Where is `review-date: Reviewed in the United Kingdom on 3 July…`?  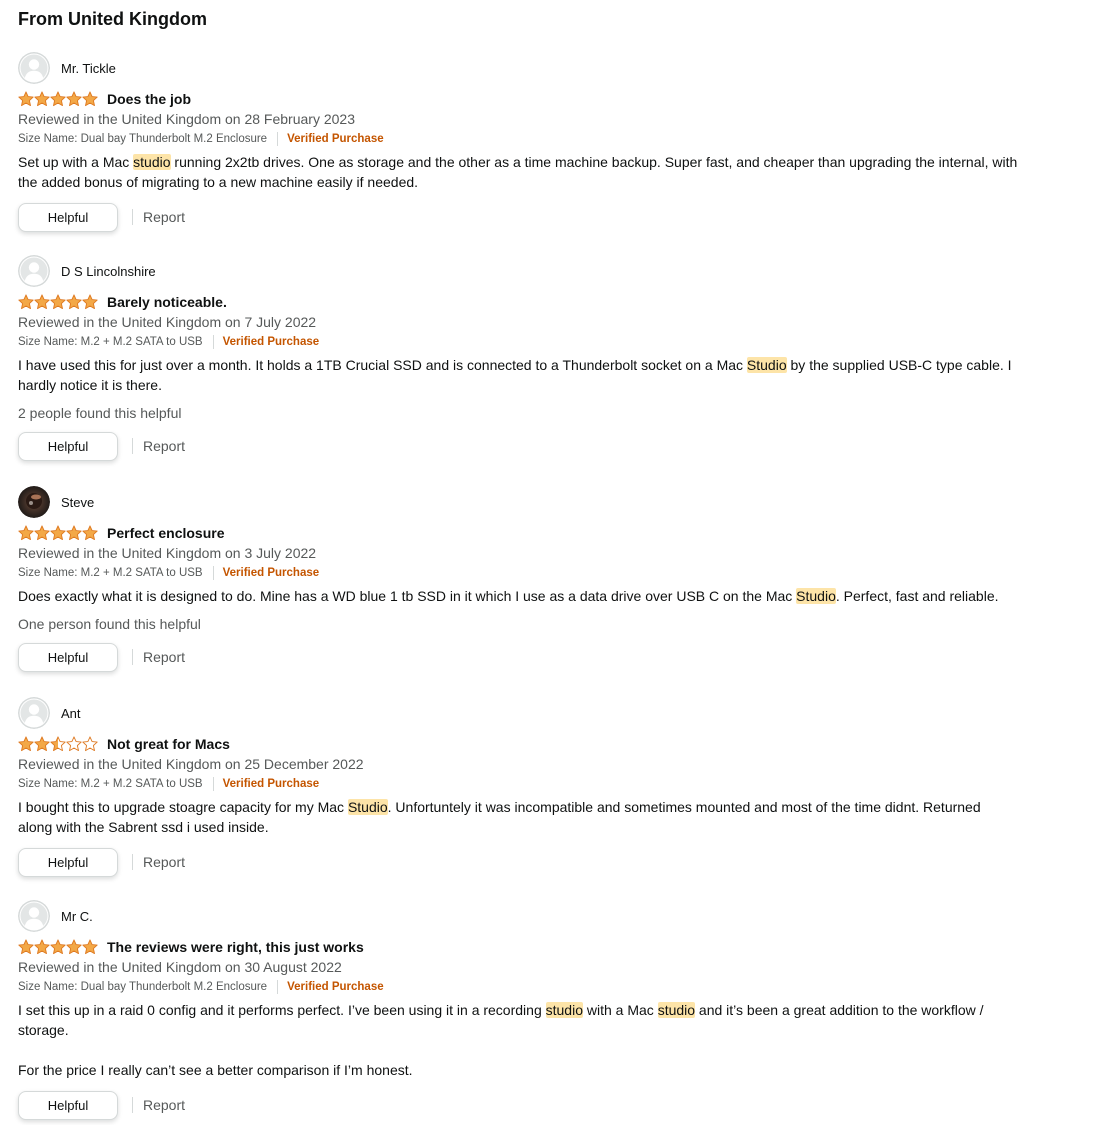
review-date: Reviewed in the United Kingdom on 3 July… is located at coordinates (167, 553).